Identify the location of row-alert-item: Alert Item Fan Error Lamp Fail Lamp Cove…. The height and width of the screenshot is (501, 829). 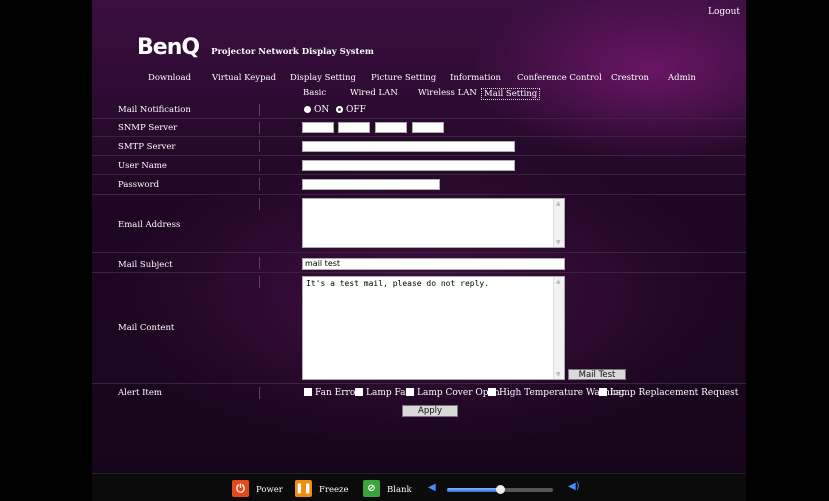
(419, 393).